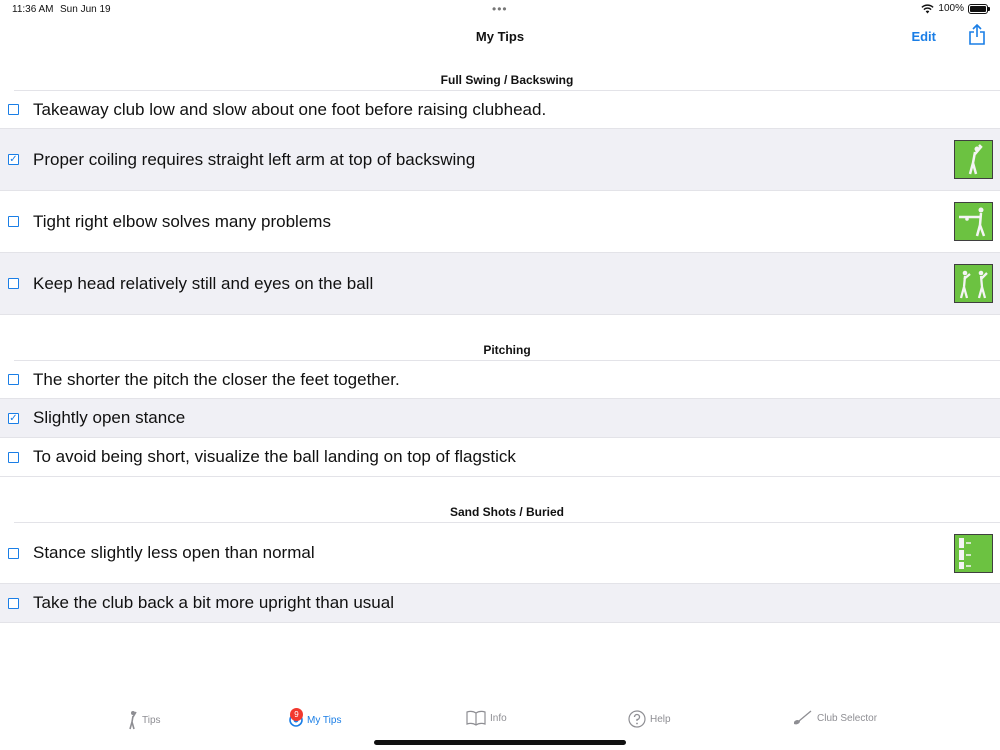  I want to click on battery-icon, so click(979, 8).